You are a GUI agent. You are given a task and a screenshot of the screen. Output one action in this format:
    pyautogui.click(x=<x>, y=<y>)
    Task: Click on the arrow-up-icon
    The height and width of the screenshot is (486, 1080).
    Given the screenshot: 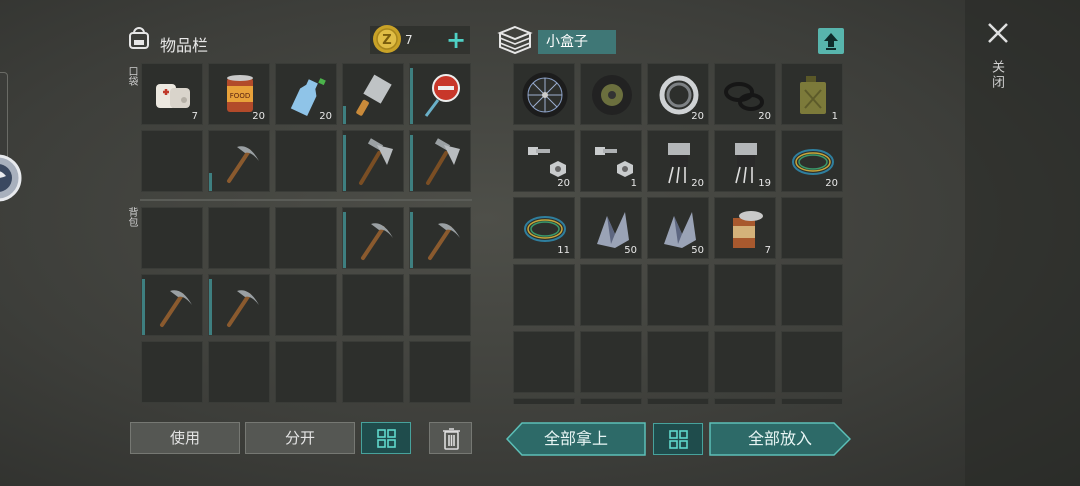 What is the action you would take?
    pyautogui.click(x=831, y=41)
    